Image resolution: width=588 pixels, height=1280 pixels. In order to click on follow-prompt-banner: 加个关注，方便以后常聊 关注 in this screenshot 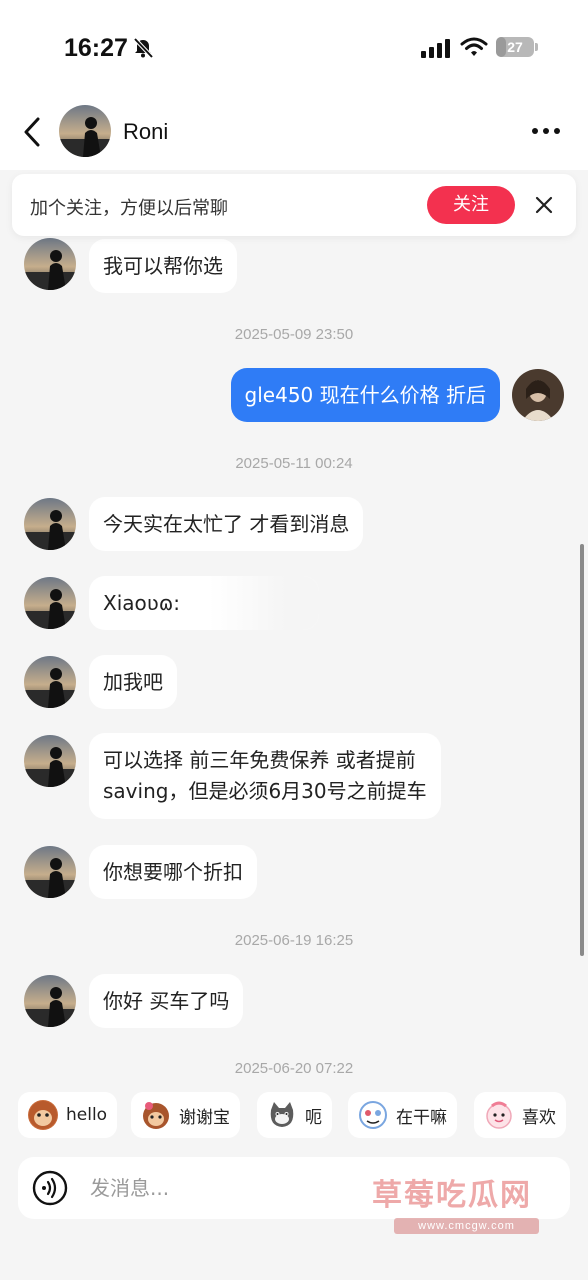, I will do `click(294, 205)`.